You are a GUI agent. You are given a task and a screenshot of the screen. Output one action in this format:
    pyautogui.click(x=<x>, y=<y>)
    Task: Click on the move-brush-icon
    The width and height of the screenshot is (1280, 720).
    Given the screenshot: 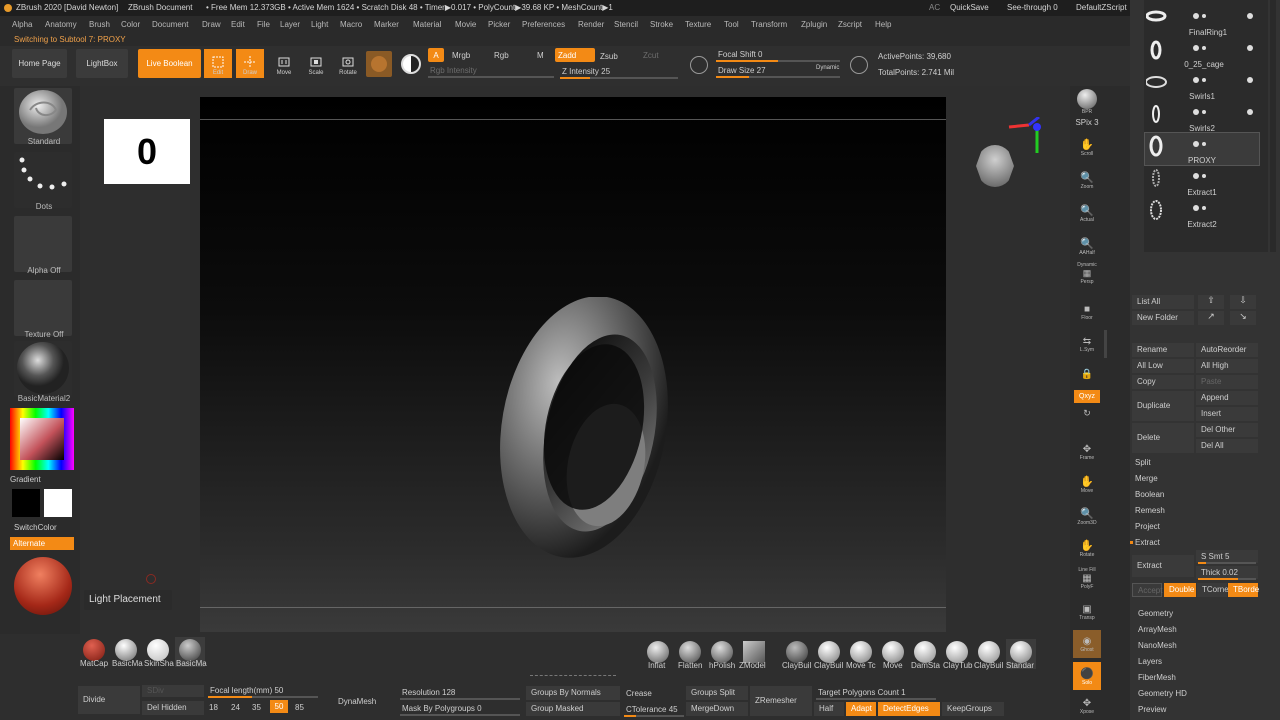 What is the action you would take?
    pyautogui.click(x=893, y=652)
    